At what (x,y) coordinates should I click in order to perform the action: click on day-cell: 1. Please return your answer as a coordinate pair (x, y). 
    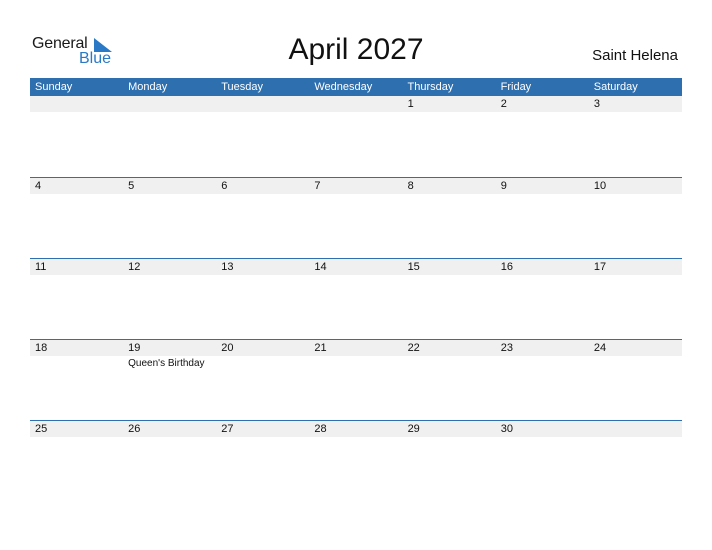
    Looking at the image, I should click on (449, 136).